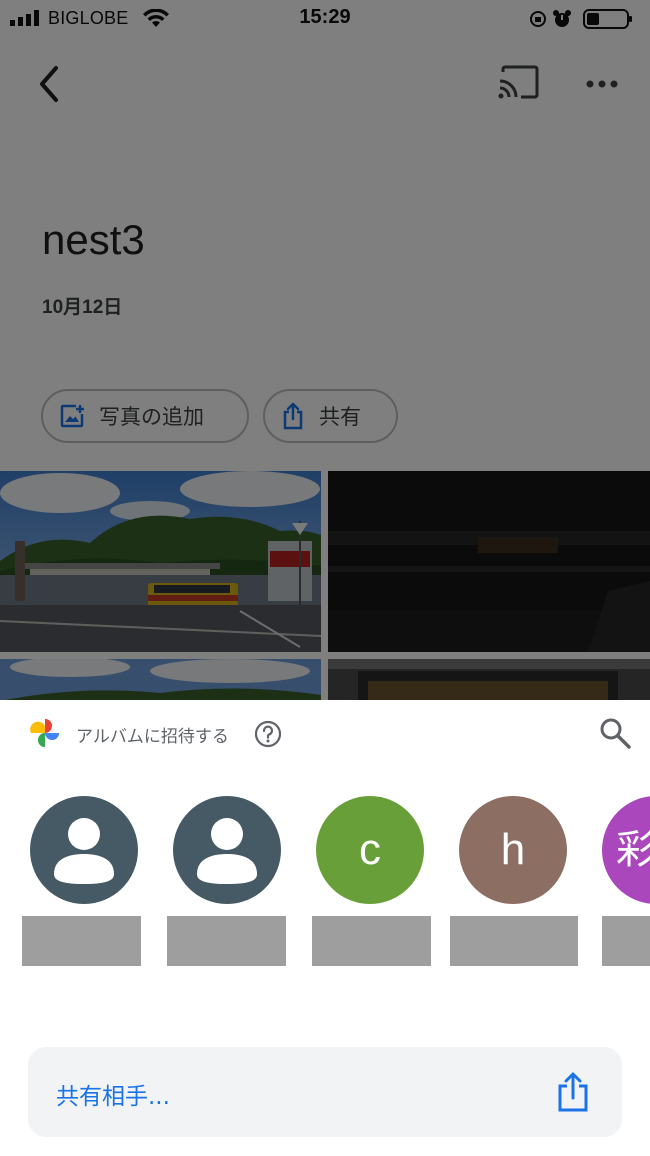 This screenshot has width=650, height=1156. I want to click on contact-initial: h, so click(513, 849).